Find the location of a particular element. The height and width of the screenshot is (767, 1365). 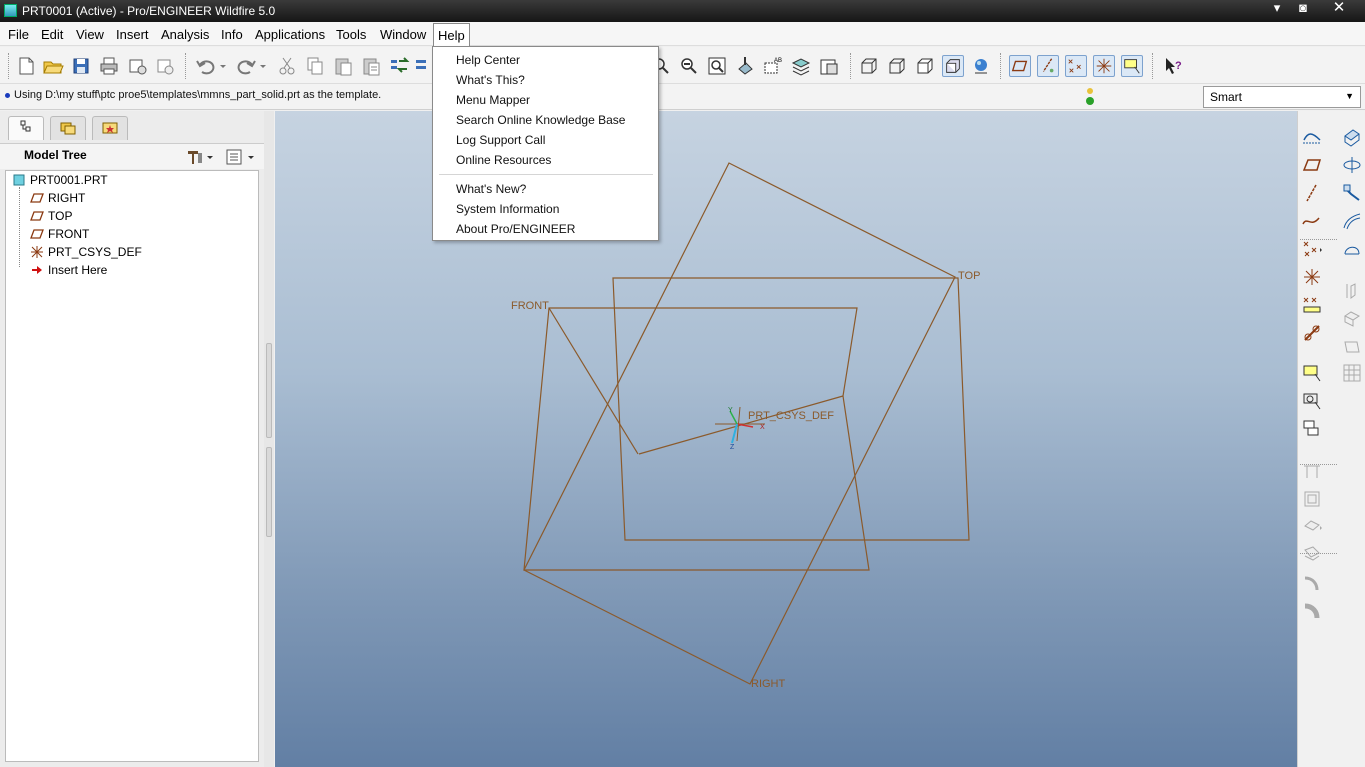

enhanced-realism-icon is located at coordinates (981, 66).